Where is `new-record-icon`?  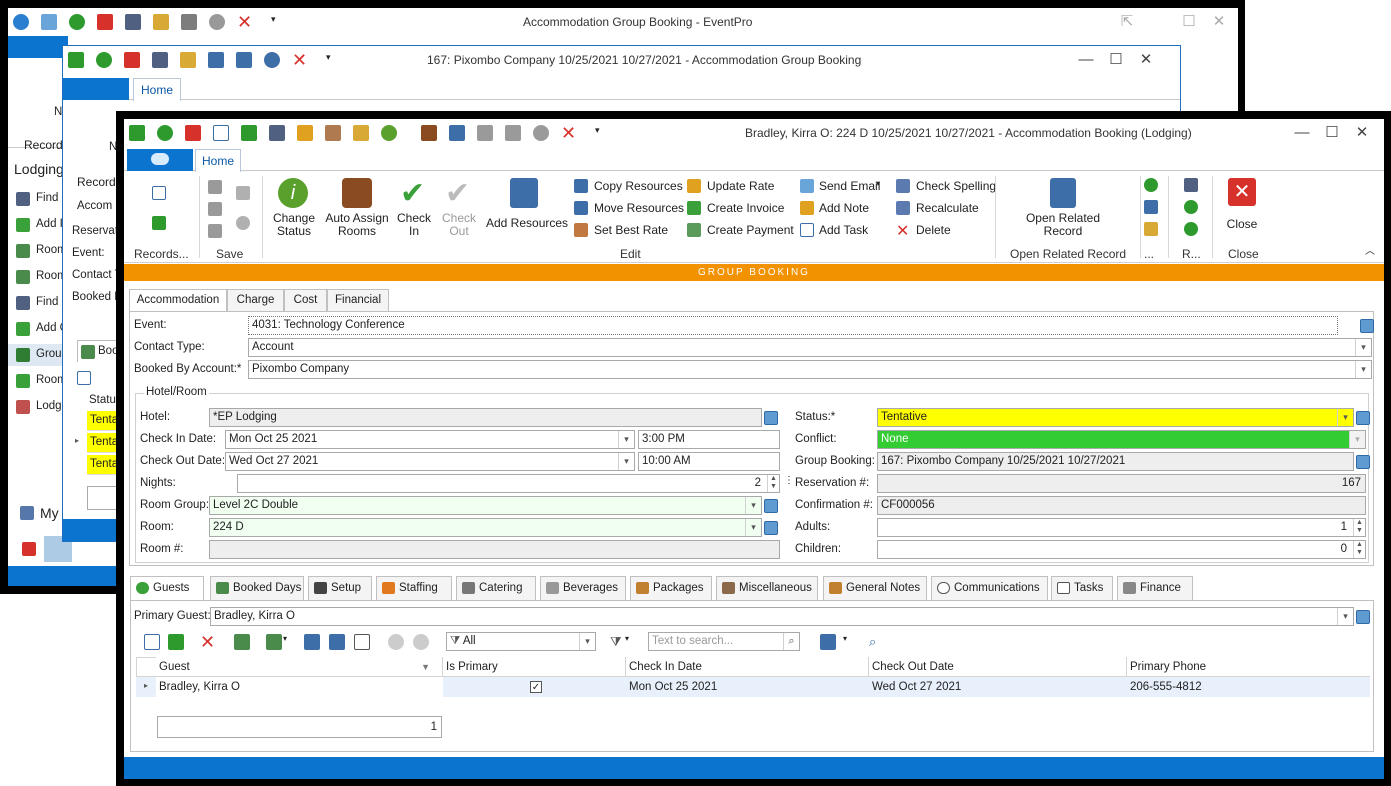 new-record-icon is located at coordinates (159, 193).